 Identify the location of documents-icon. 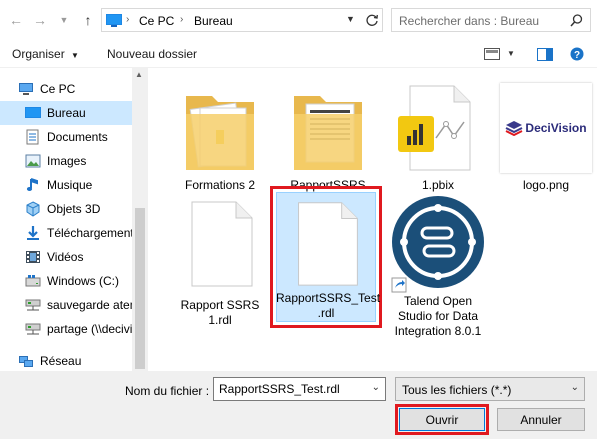
(32, 137).